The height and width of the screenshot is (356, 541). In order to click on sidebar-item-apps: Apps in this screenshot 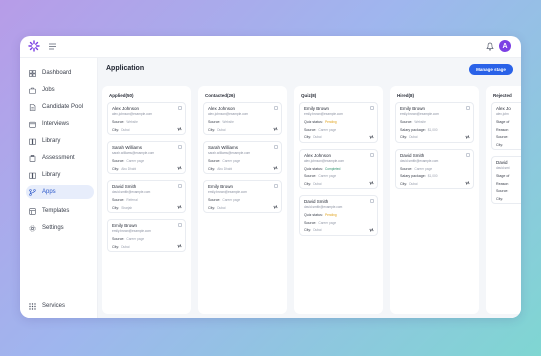, I will do `click(60, 192)`.